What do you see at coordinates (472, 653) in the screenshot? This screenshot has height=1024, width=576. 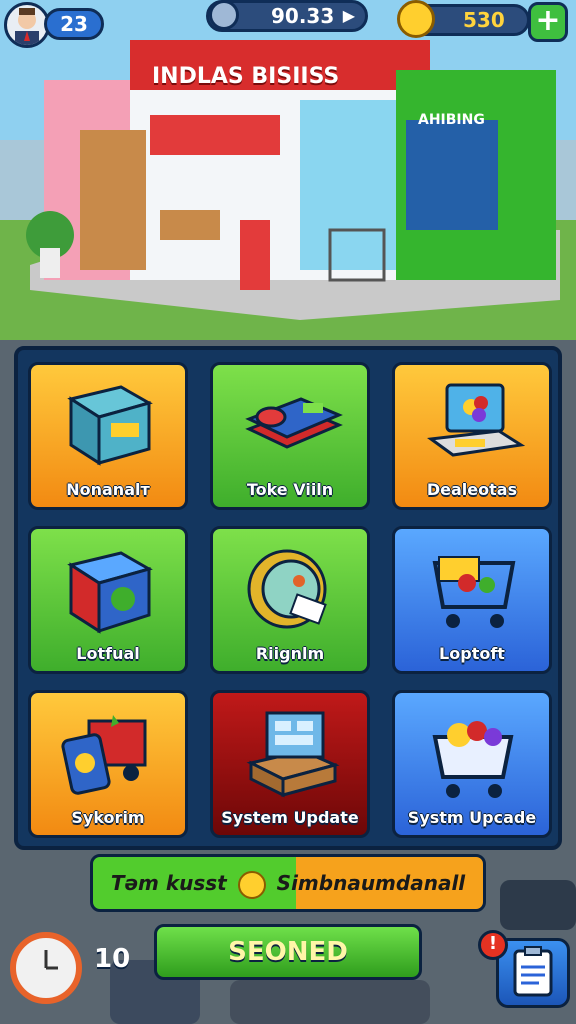 I see `tile-label: Loptoft` at bounding box center [472, 653].